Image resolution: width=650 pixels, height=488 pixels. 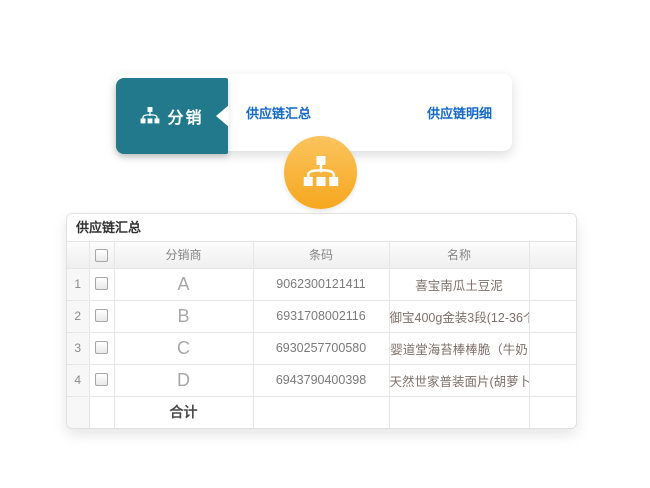 What do you see at coordinates (459, 412) in the screenshot?
I see `footer-name-cell` at bounding box center [459, 412].